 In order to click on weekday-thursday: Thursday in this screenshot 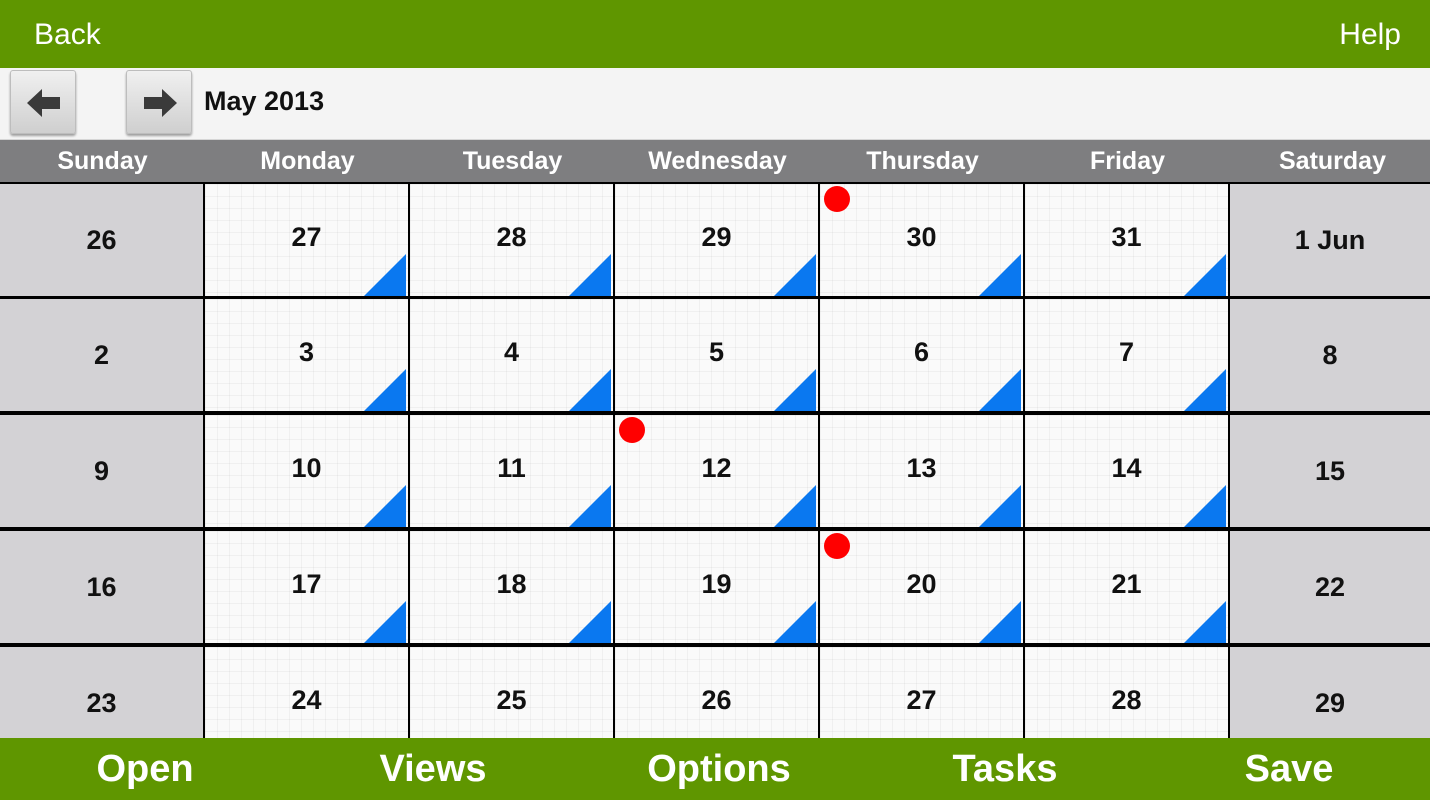, I will do `click(922, 161)`.